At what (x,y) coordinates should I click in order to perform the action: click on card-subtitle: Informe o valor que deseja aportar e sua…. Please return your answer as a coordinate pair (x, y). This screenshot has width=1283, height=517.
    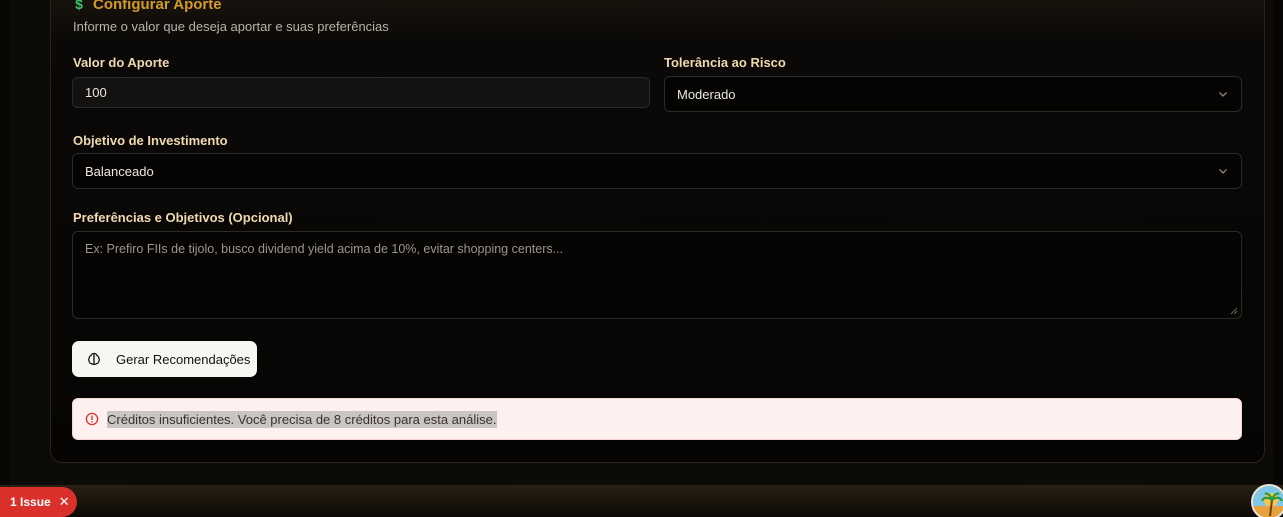
    Looking at the image, I should click on (231, 26).